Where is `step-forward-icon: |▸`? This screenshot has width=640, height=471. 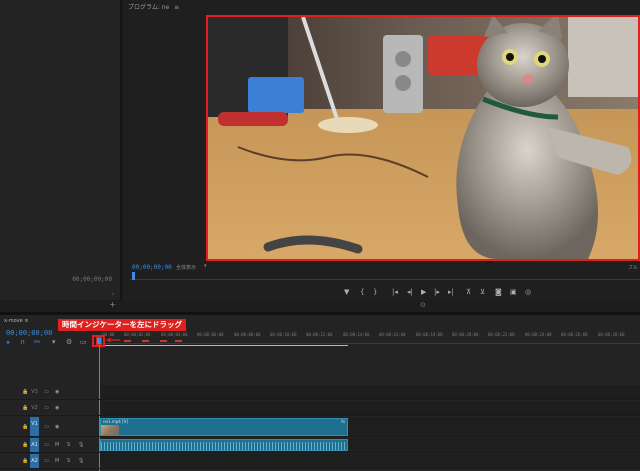
step-forward-icon: |▸ is located at coordinates (437, 292).